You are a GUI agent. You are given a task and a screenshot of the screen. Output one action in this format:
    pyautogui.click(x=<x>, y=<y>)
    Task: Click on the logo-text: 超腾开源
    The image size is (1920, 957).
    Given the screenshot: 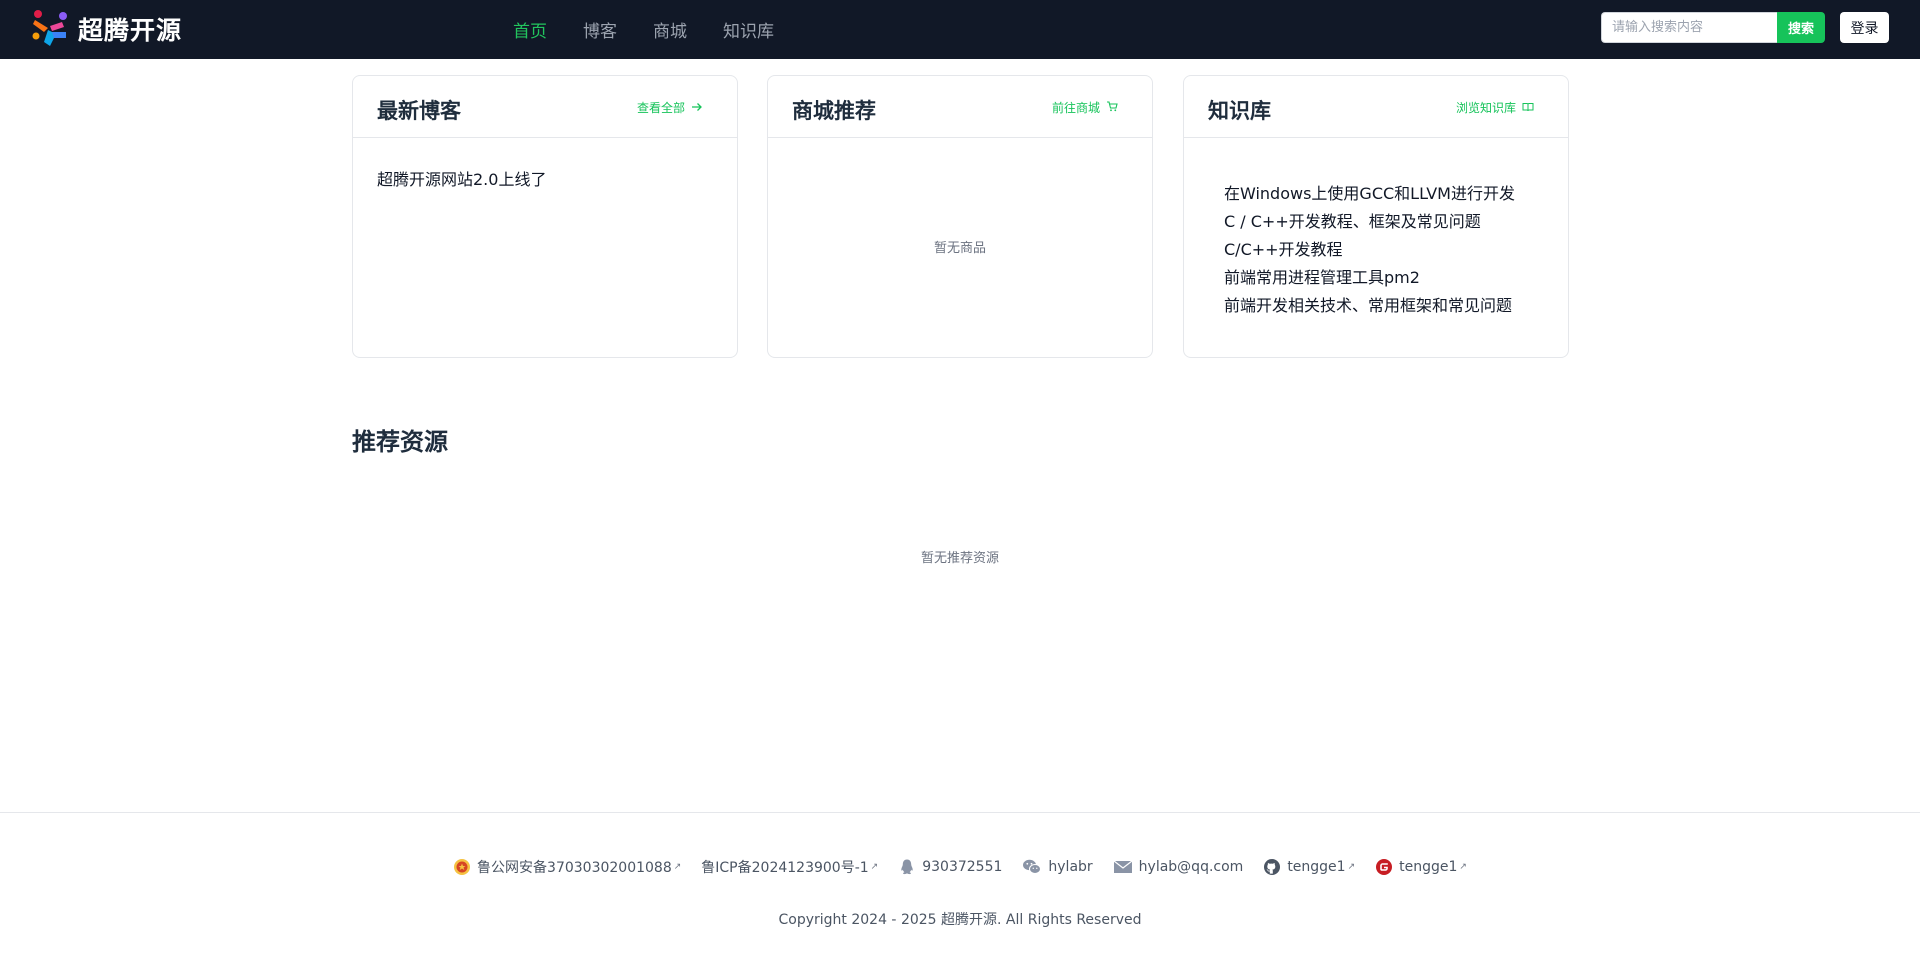 What is the action you would take?
    pyautogui.click(x=130, y=30)
    